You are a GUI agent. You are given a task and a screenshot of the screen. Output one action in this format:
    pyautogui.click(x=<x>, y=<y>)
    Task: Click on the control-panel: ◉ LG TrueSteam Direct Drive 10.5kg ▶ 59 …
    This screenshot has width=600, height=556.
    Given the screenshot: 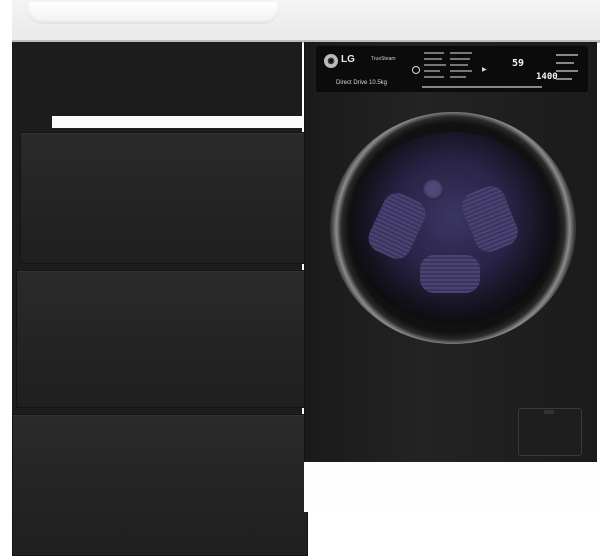 What is the action you would take?
    pyautogui.click(x=452, y=69)
    